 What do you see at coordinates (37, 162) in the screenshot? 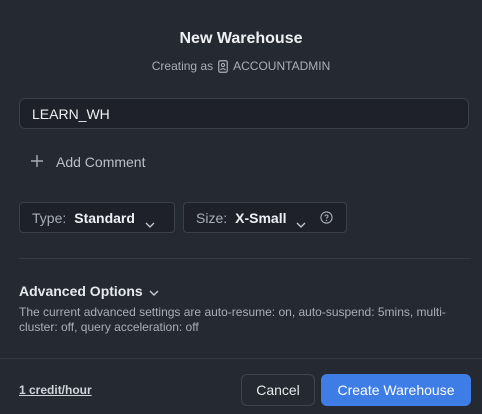
I see `plus-icon` at bounding box center [37, 162].